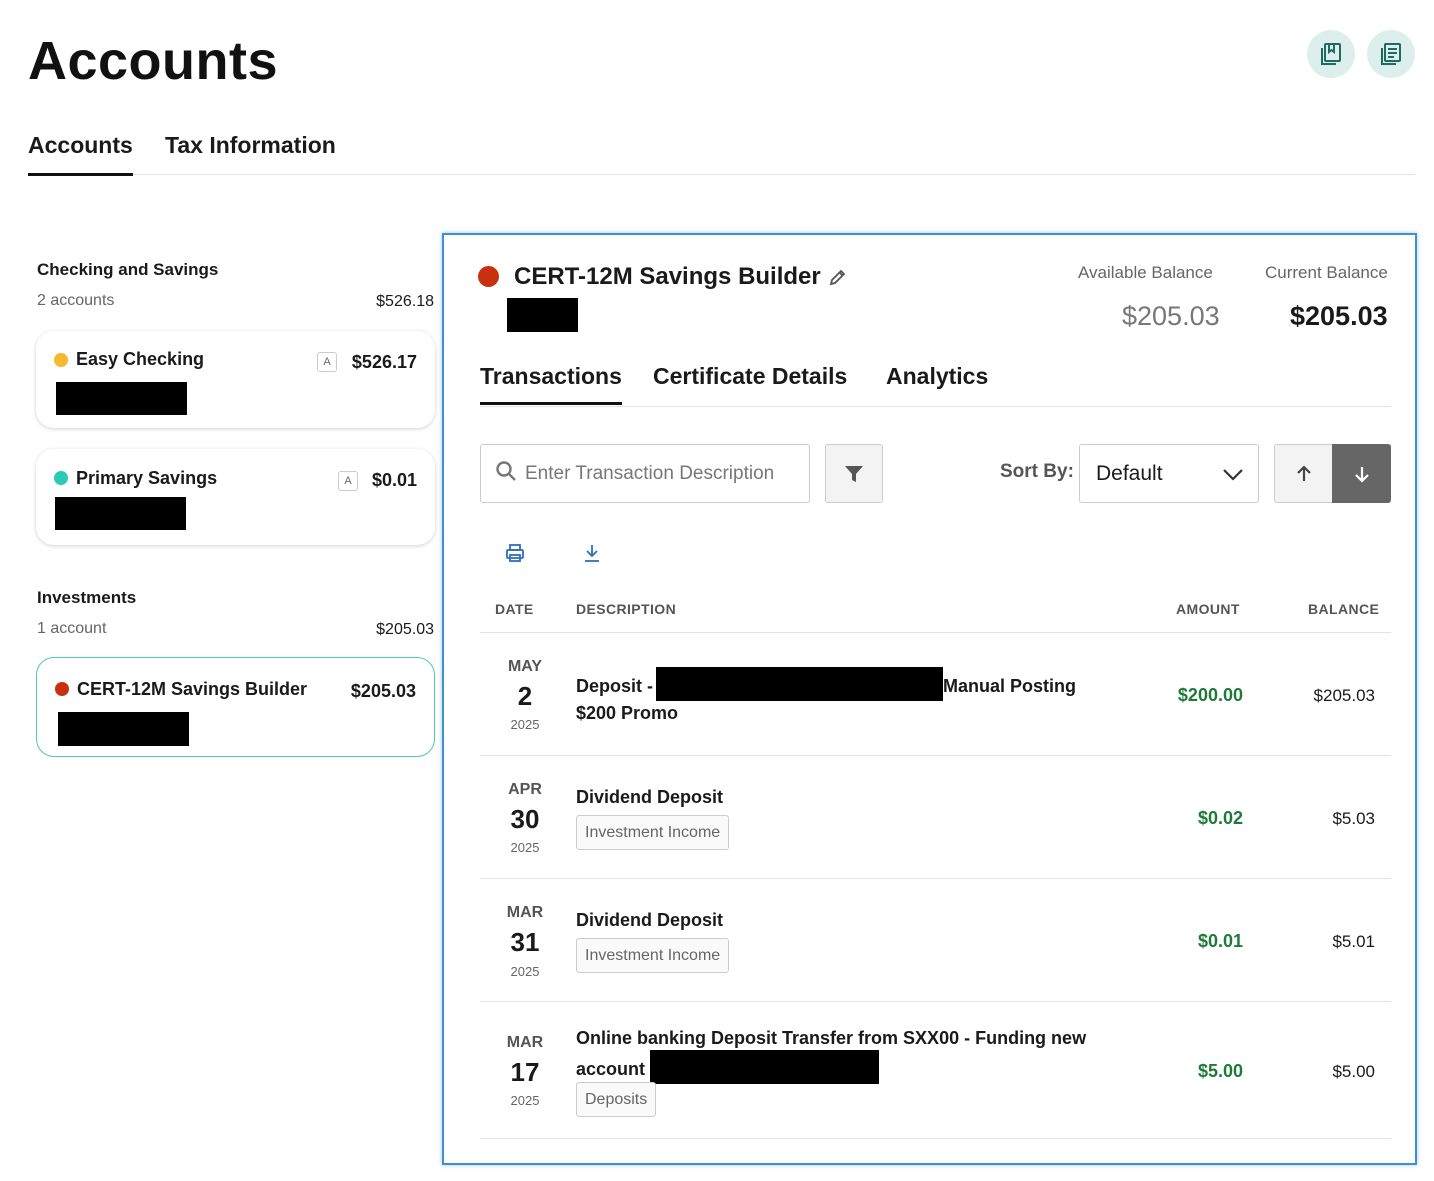 This screenshot has width=1434, height=1181. I want to click on sort-ascending-button, so click(1303, 473).